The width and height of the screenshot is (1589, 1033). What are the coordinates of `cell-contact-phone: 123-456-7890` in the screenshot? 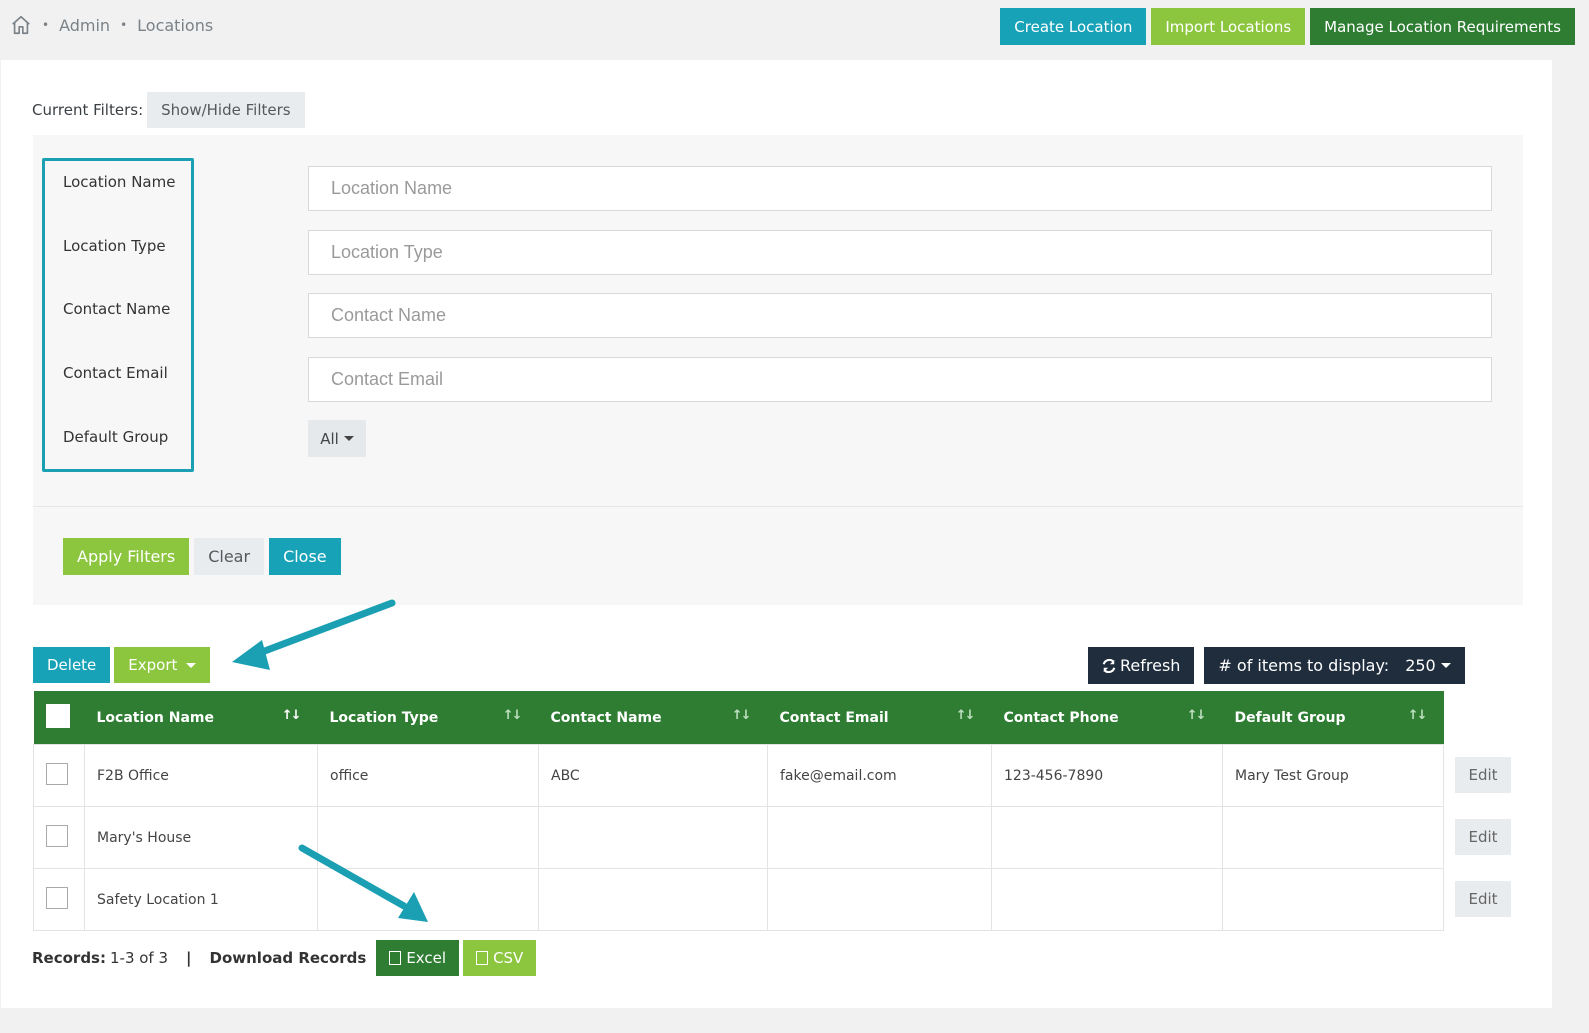 It's located at (1107, 775).